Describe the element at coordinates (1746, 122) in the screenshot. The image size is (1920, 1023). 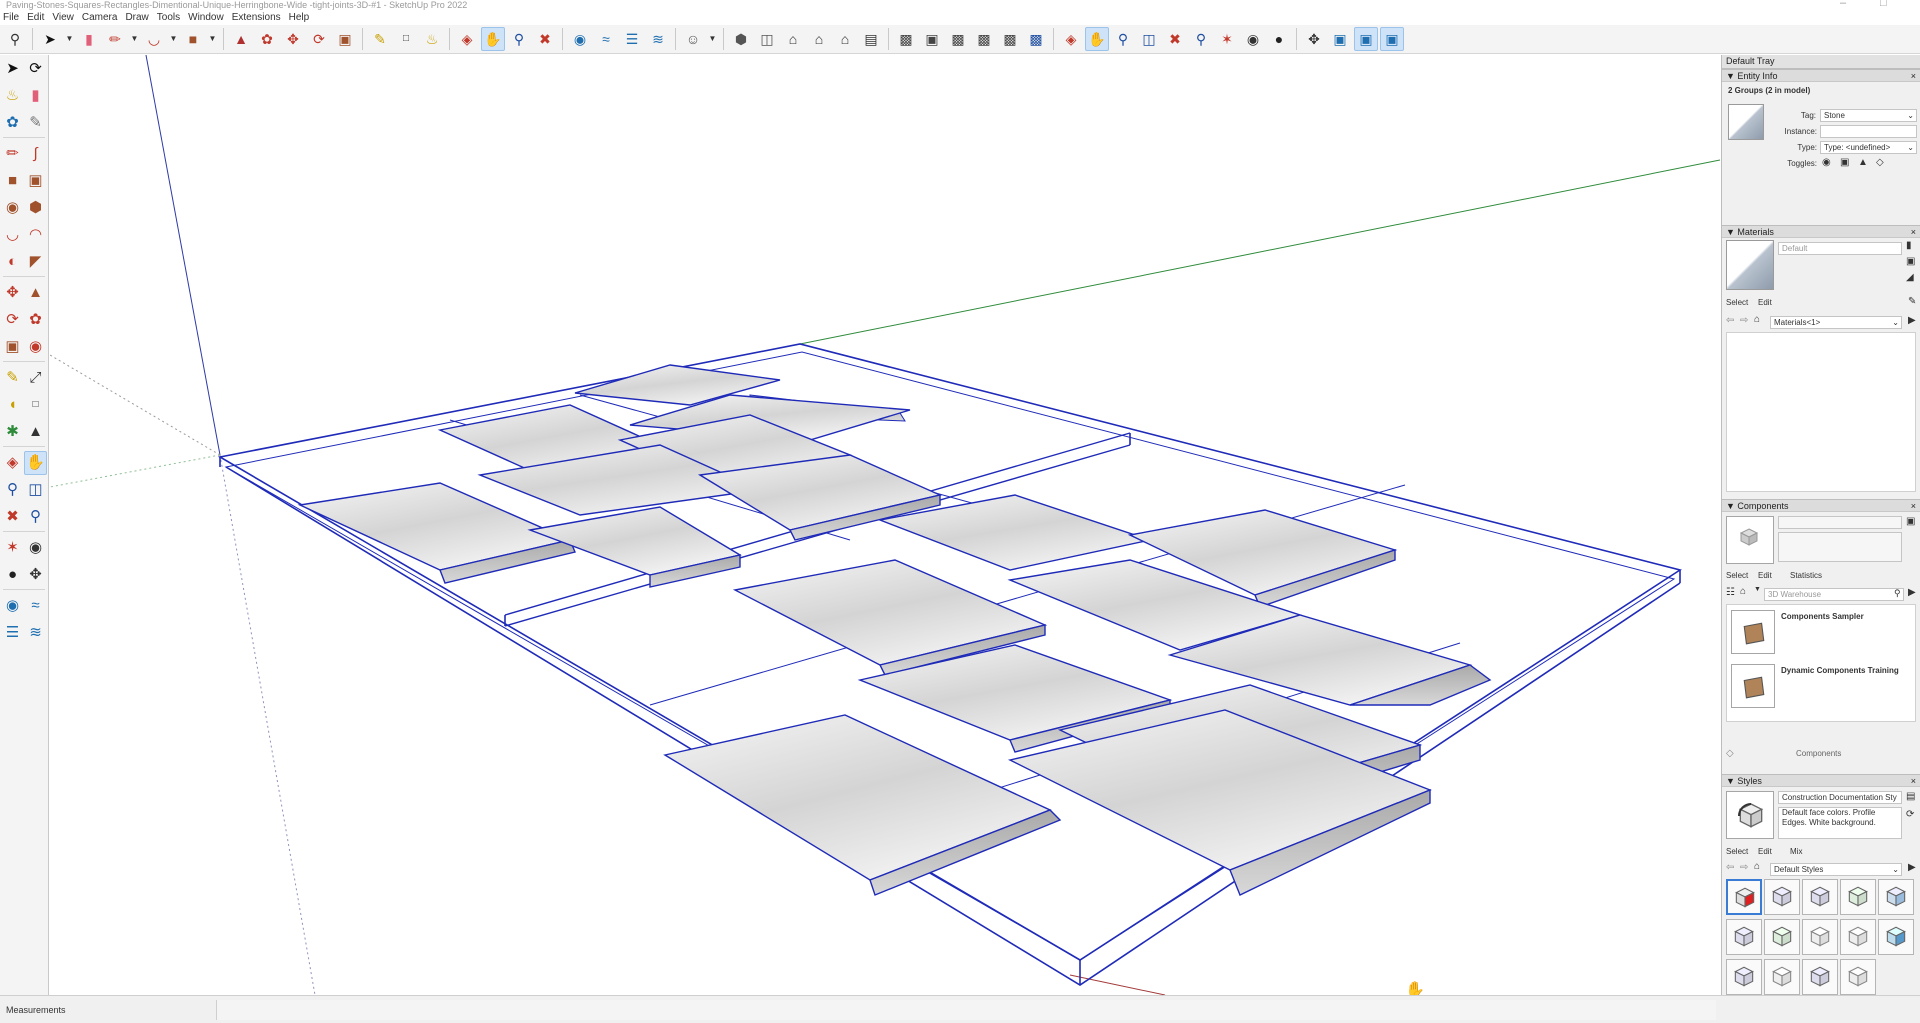
I see `entity-material-swatch` at that location.